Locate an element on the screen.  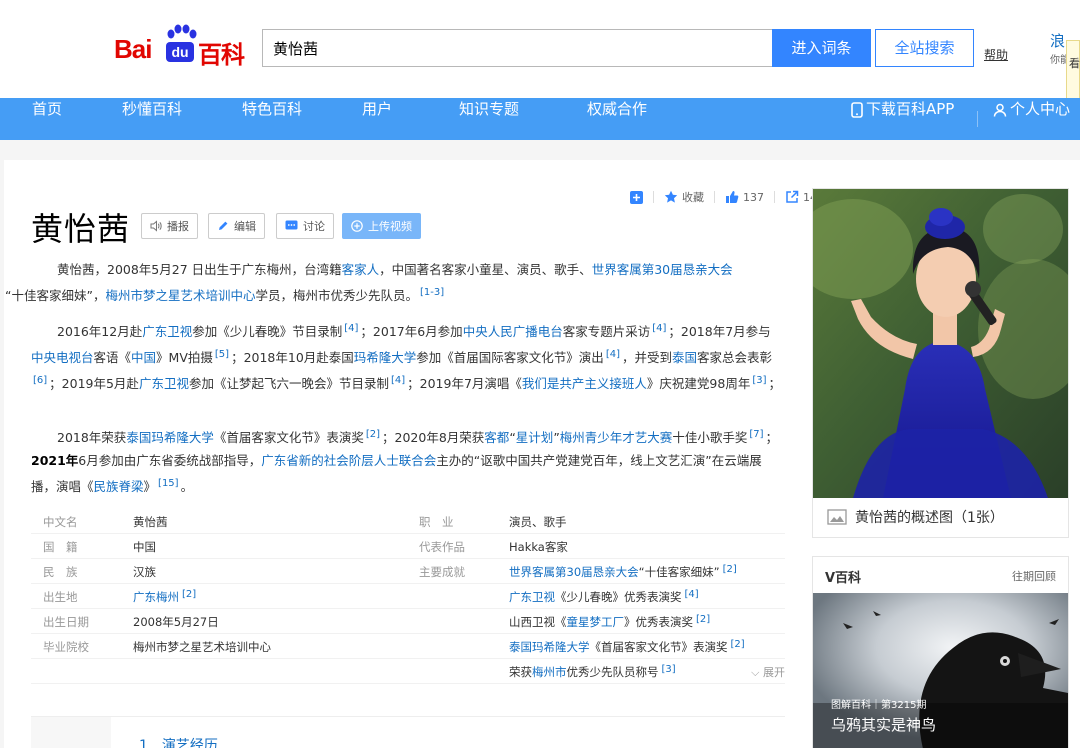
nav-item-topics: 知识专题 is located at coordinates (489, 119).